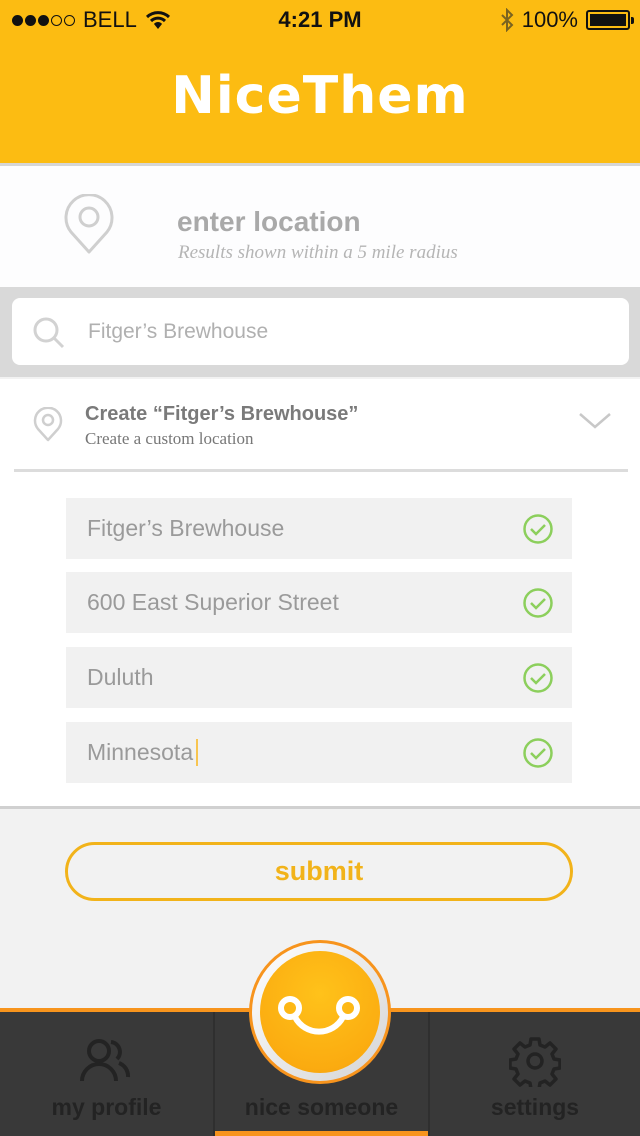 This screenshot has width=640, height=1136. What do you see at coordinates (348, 331) in the screenshot?
I see `search-input` at bounding box center [348, 331].